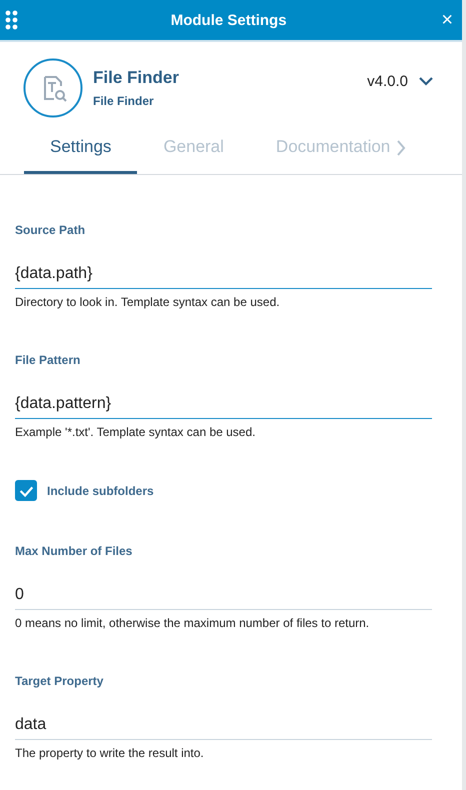 This screenshot has width=466, height=790. Describe the element at coordinates (447, 20) in the screenshot. I see `close-button: ×` at that location.